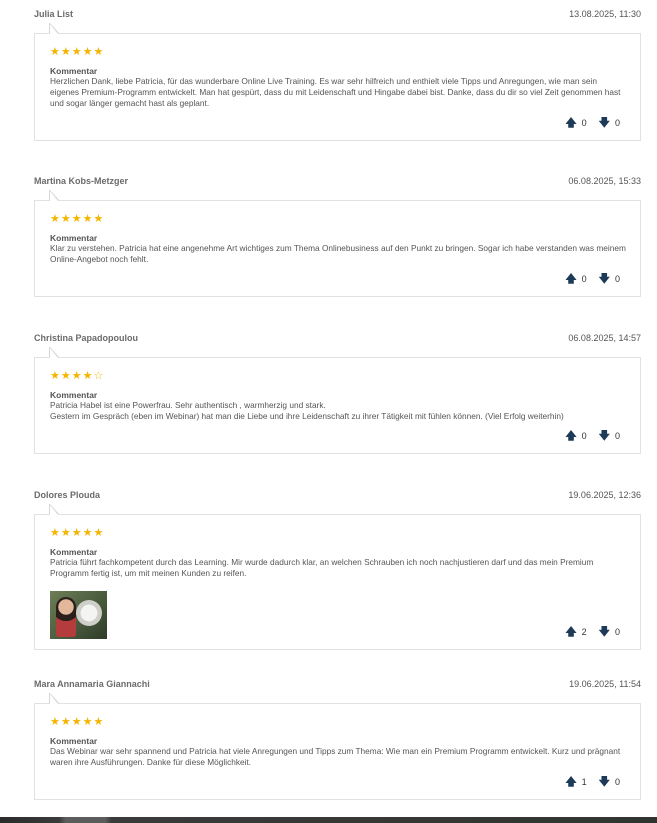 The width and height of the screenshot is (657, 823). I want to click on review-author: Dolores Plouda, so click(67, 495).